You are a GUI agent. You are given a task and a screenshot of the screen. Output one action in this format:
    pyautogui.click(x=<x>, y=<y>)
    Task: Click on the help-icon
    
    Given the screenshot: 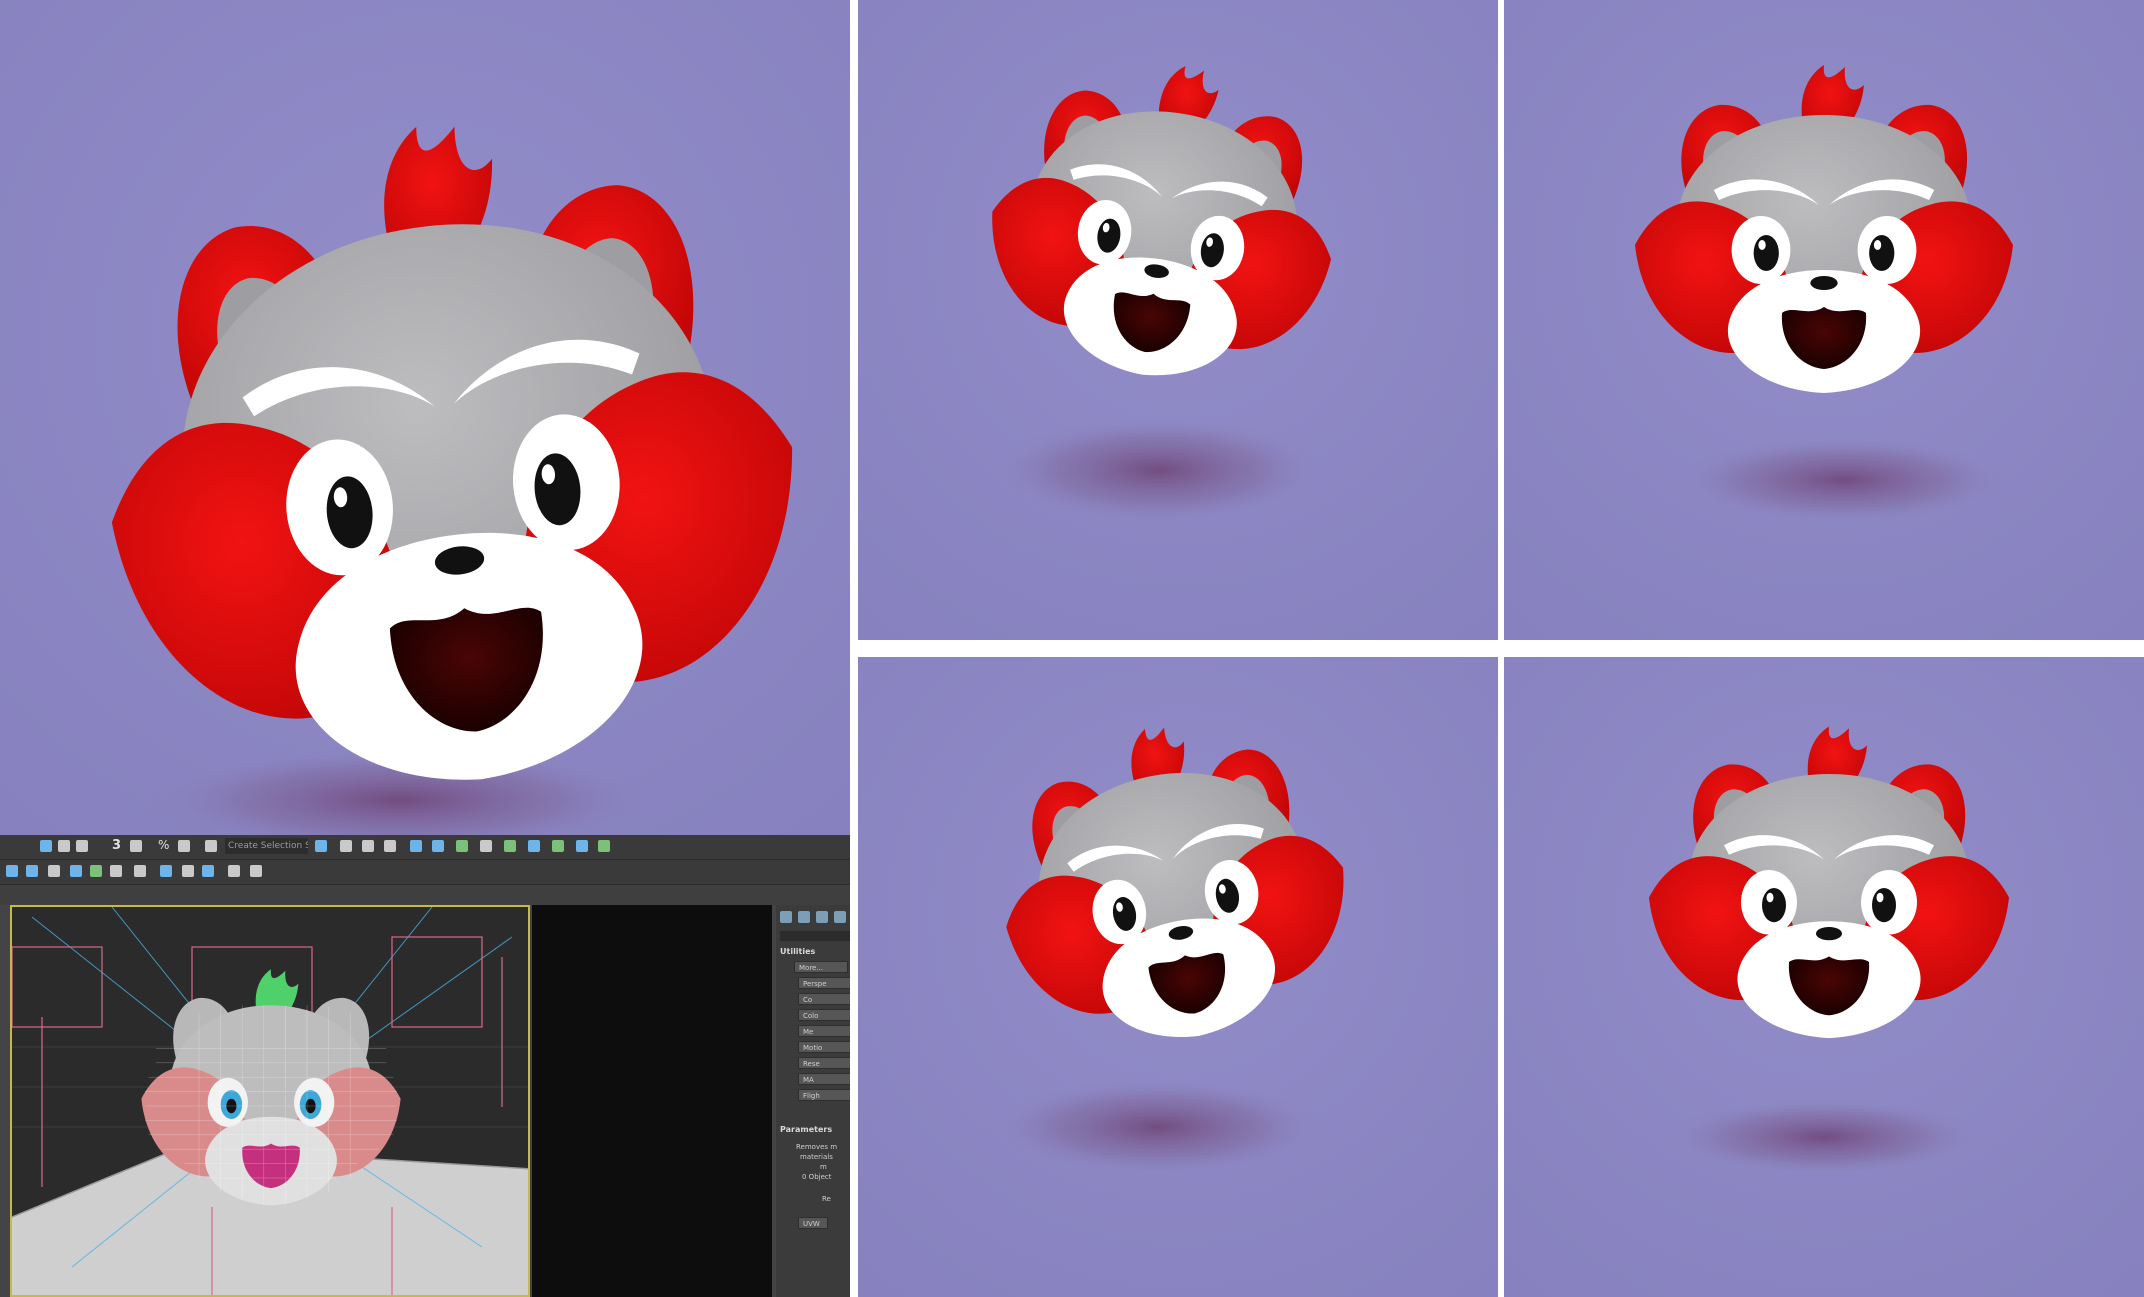 What is the action you would take?
    pyautogui.click(x=256, y=871)
    